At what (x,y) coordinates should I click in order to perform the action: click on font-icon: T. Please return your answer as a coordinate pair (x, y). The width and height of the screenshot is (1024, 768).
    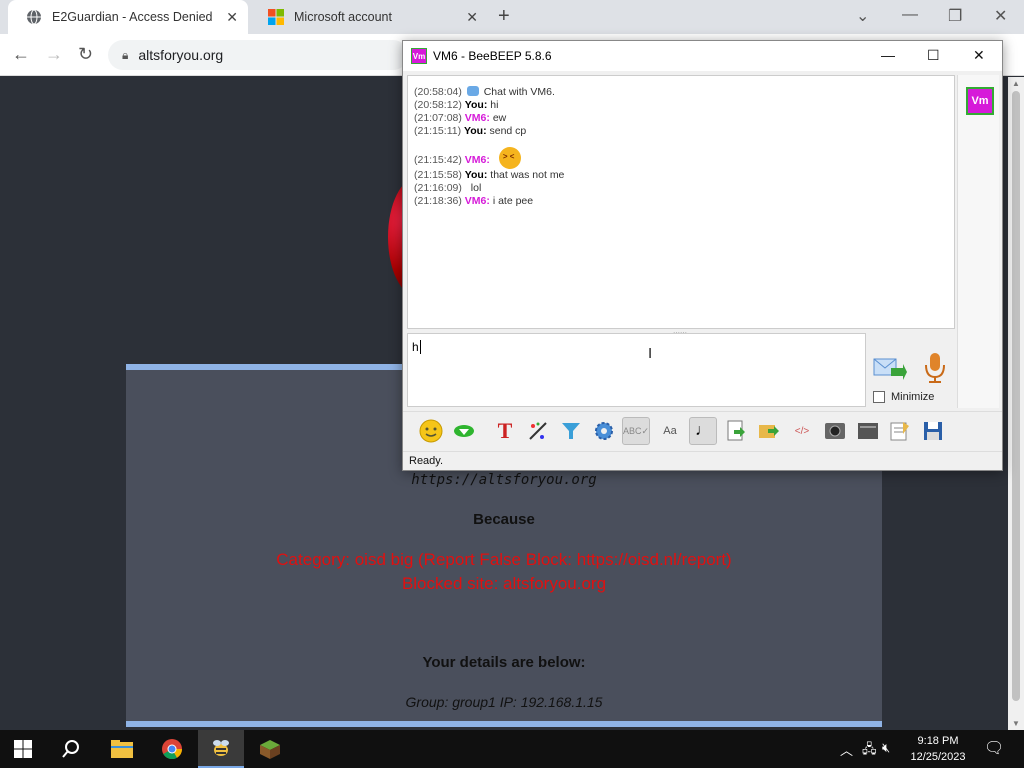
    Looking at the image, I should click on (505, 431).